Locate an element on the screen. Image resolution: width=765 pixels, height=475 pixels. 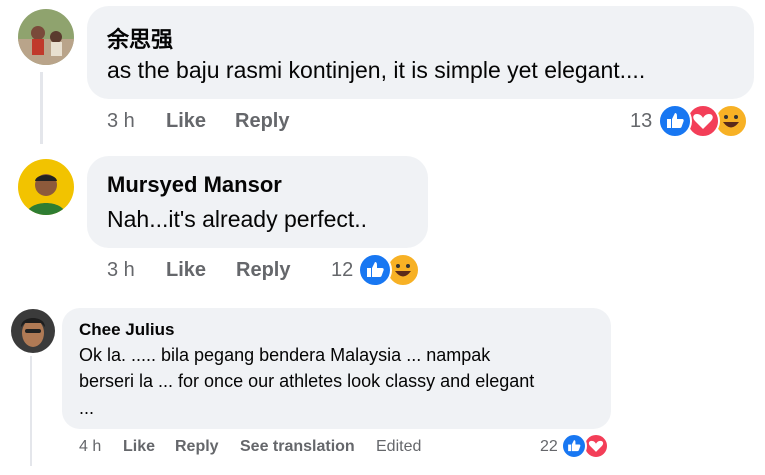
comment-bubble is located at coordinates (257, 202).